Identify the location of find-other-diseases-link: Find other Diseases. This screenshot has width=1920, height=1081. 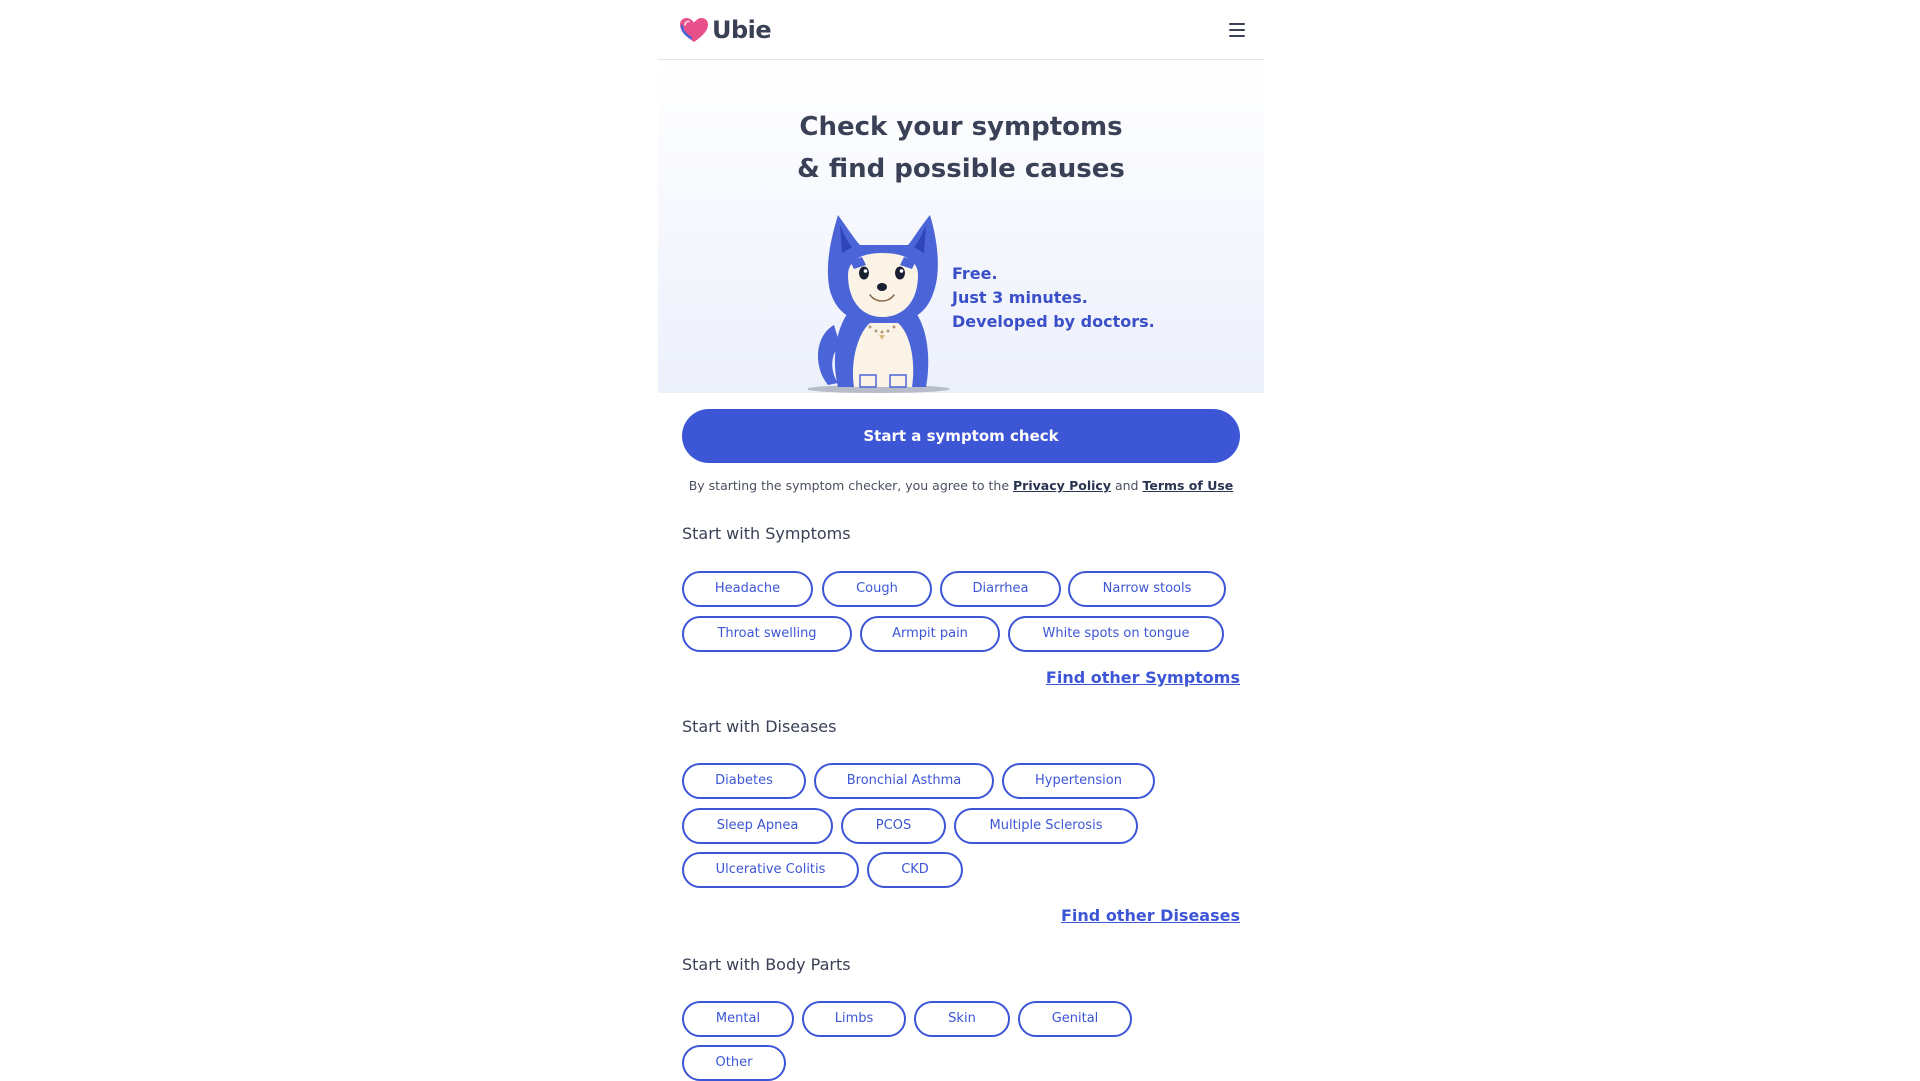
(1150, 915).